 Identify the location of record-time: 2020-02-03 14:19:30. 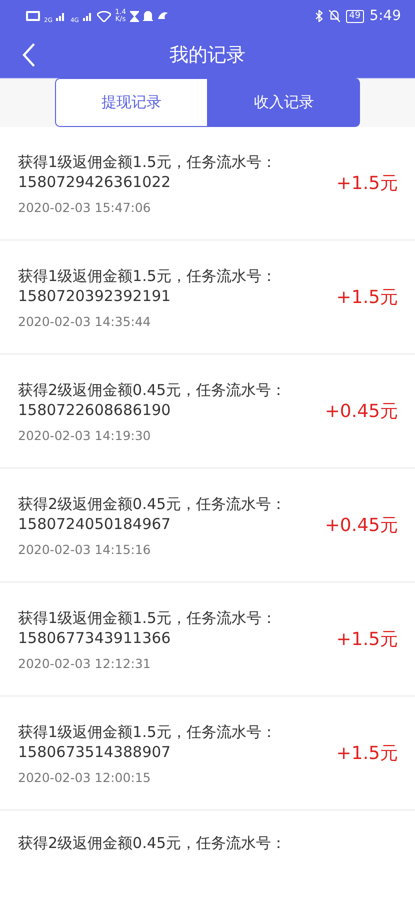
(85, 435).